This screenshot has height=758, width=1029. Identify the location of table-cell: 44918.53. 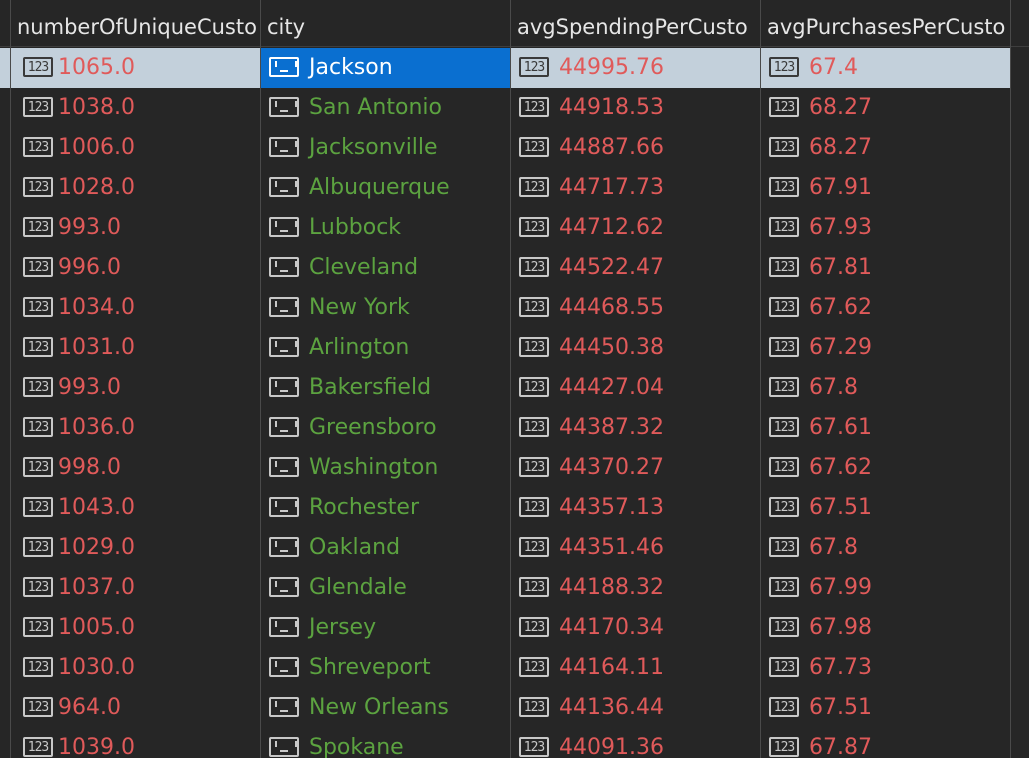
(635, 108).